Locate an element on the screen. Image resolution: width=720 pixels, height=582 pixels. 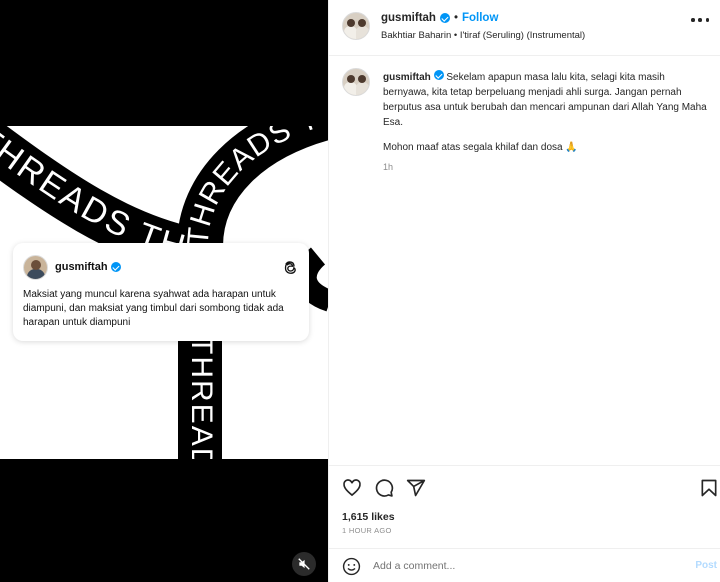
author-line: gusmiftah • Follow is located at coordinates (439, 18).